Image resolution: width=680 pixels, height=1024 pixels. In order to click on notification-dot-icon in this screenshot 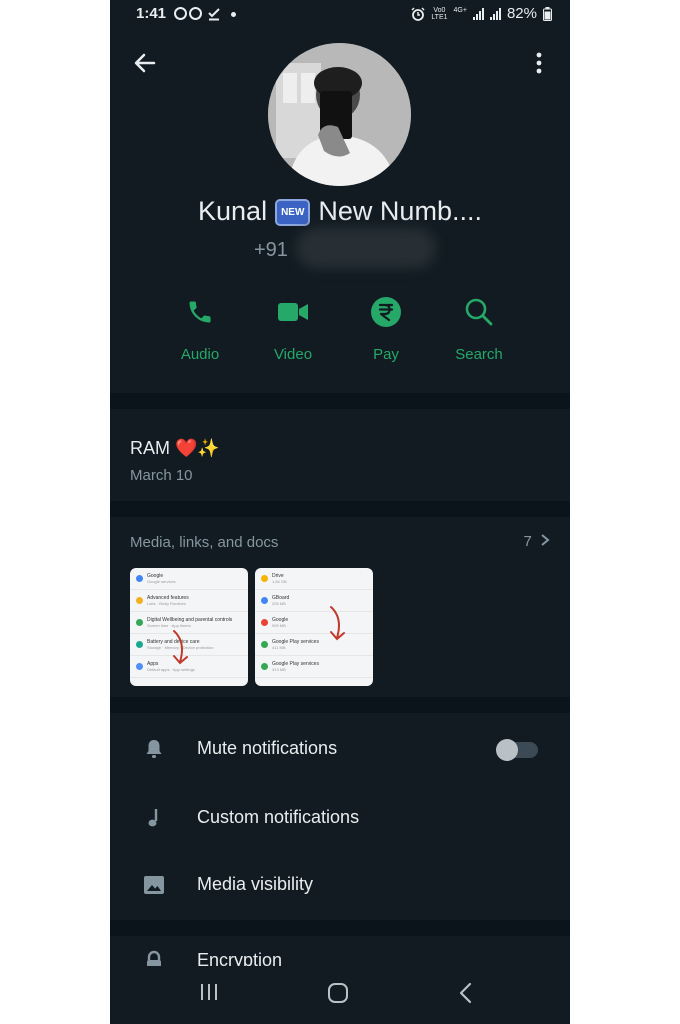, I will do `click(233, 14)`.